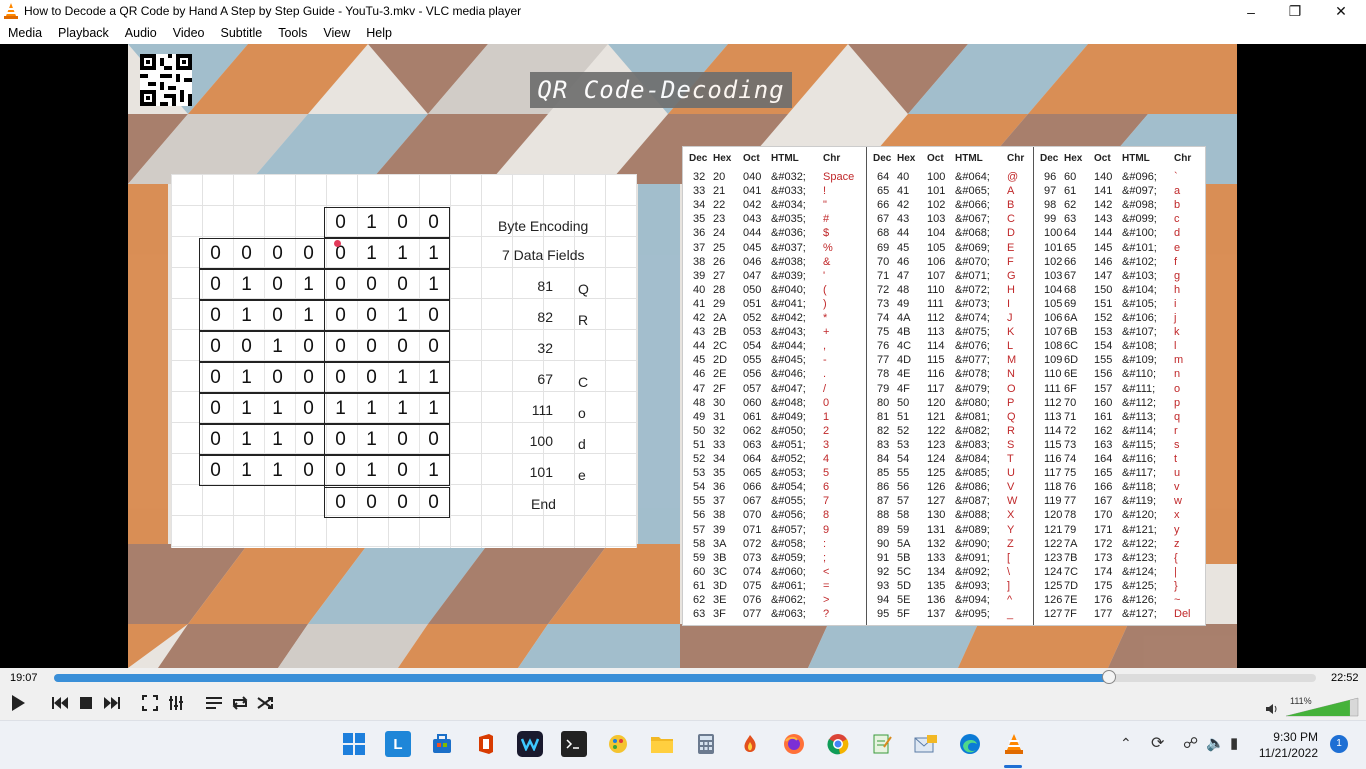 Image resolution: width=1366 pixels, height=769 pixels. I want to click on fullscreen-button, so click(150, 703).